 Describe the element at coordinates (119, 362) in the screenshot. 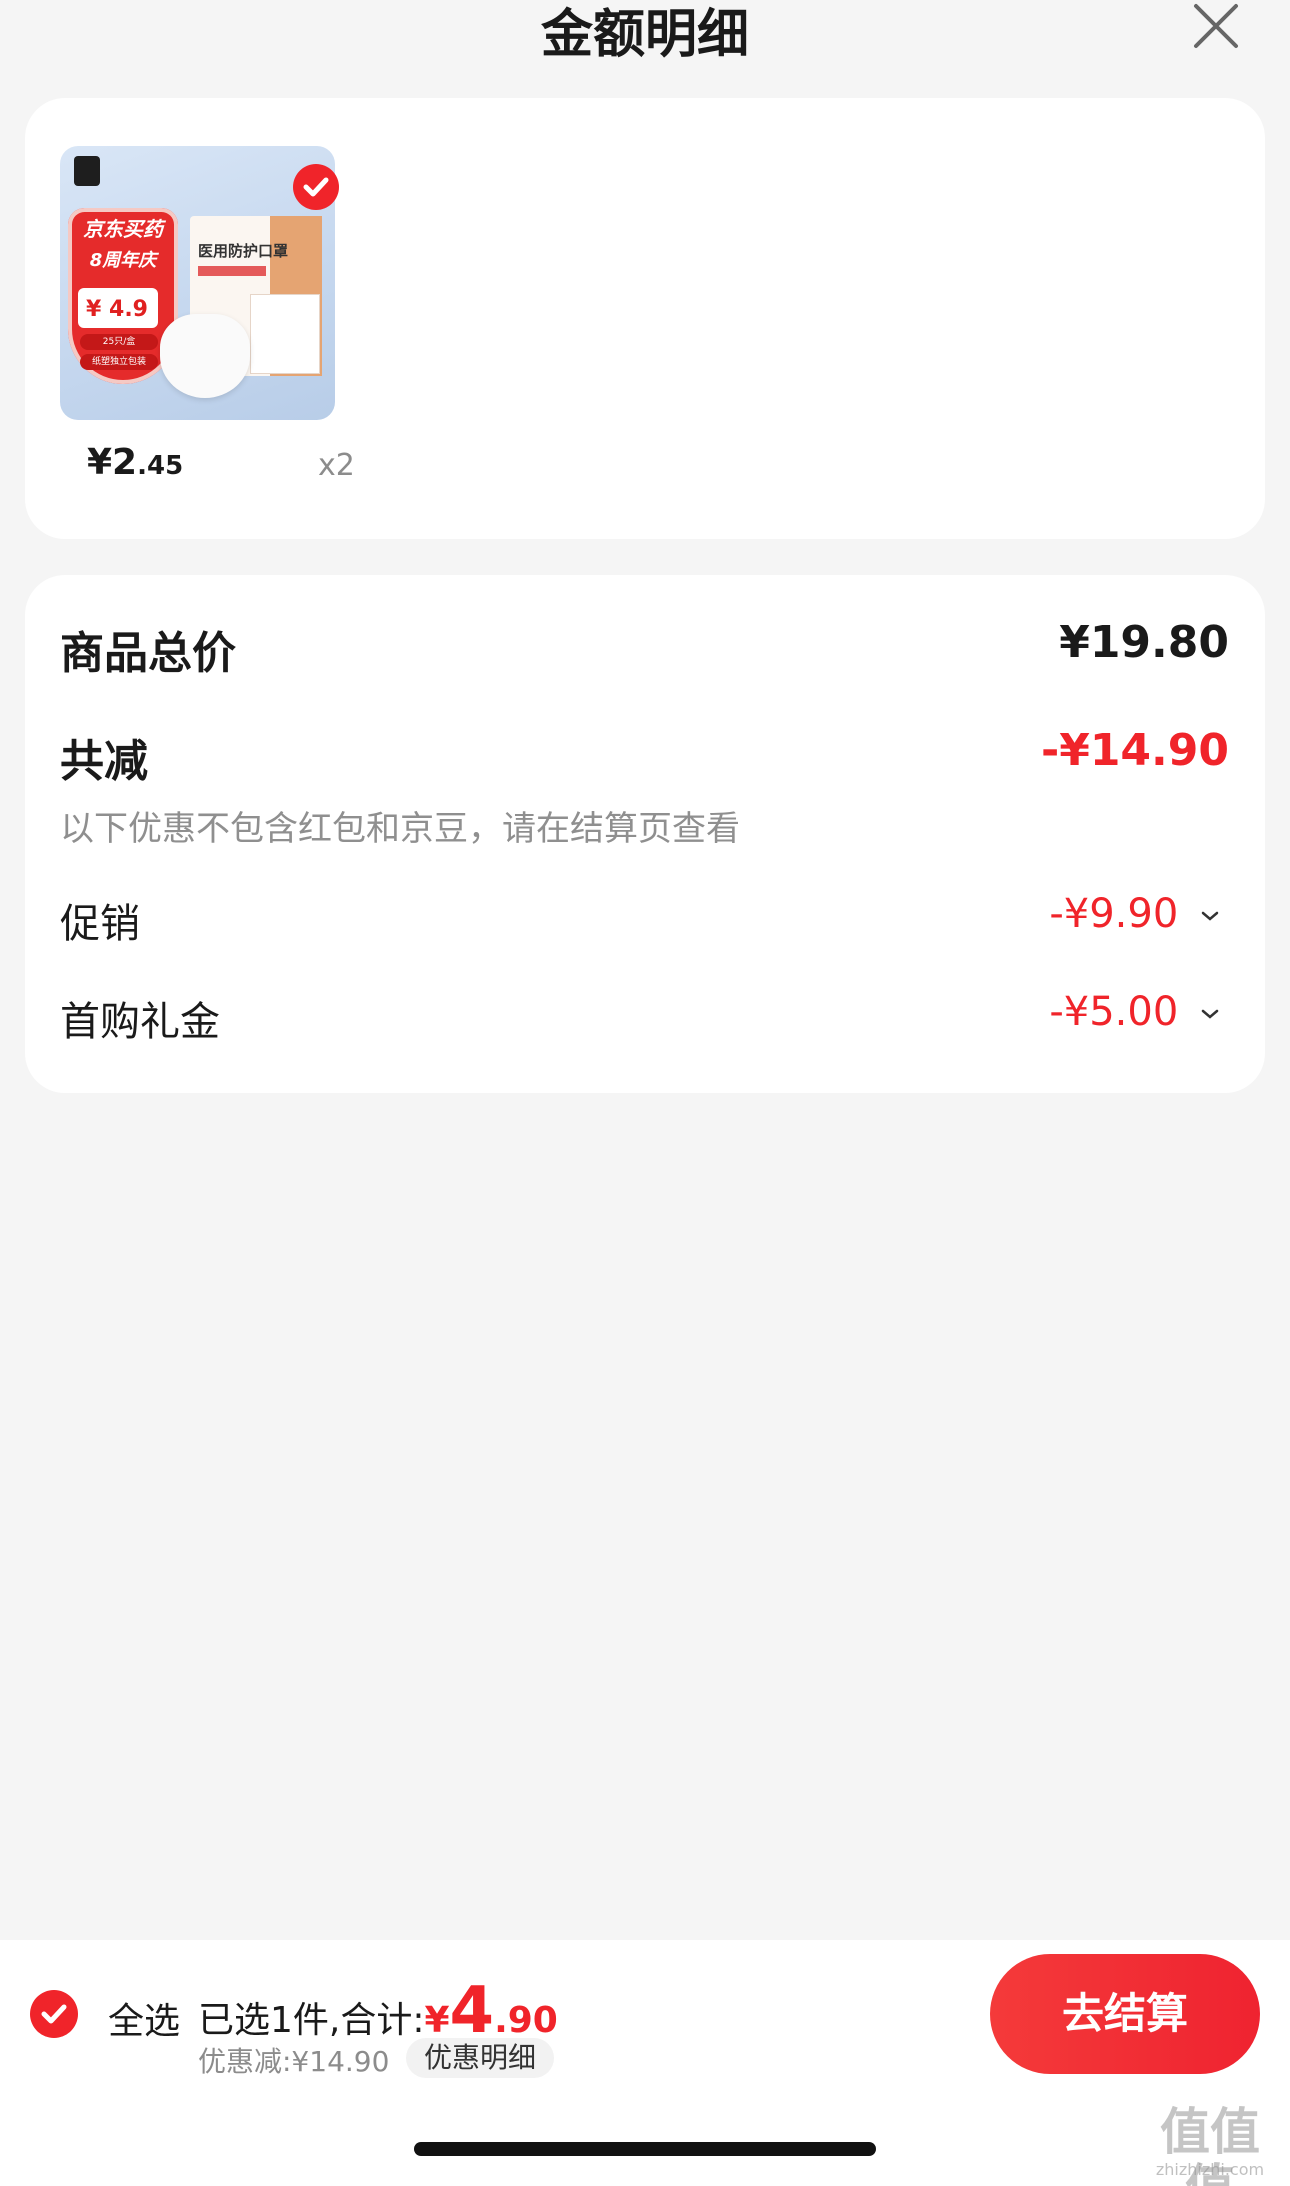

I see `promo-line-2: 纸塑独立包装` at that location.